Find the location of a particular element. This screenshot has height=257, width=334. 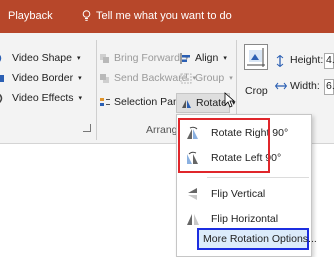

selection-pane-icon is located at coordinates (105, 102).